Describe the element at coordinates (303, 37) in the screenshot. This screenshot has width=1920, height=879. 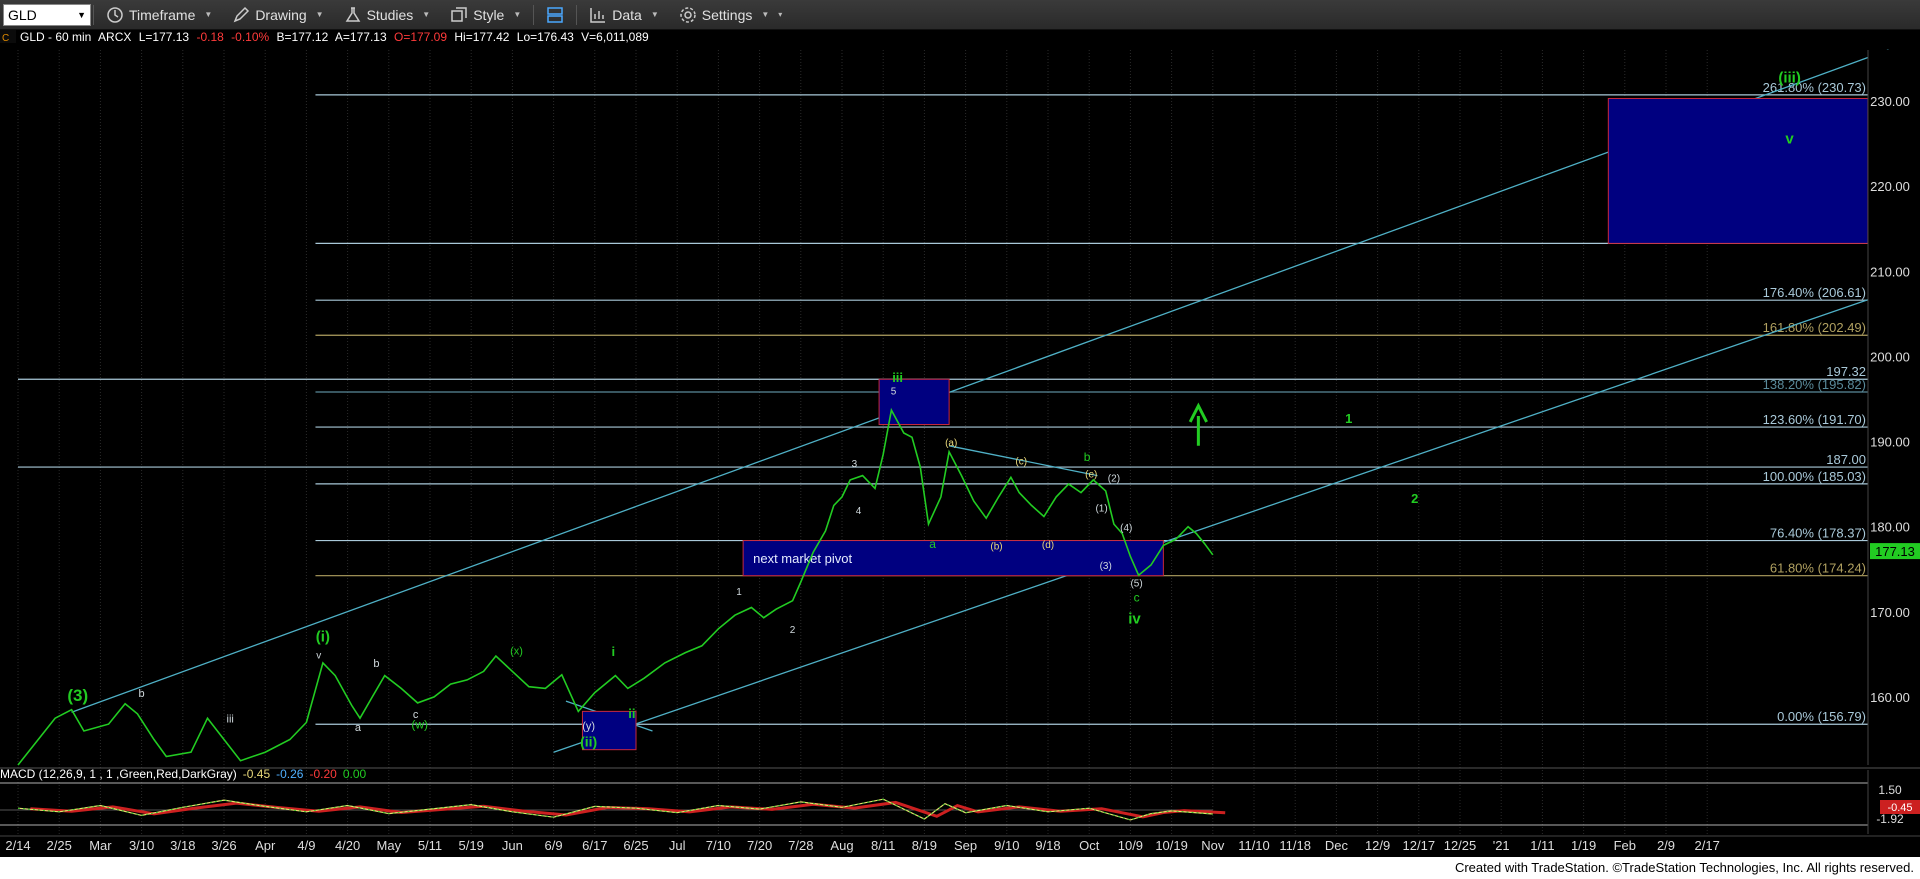
I see `header-bid: B=177.12` at that location.